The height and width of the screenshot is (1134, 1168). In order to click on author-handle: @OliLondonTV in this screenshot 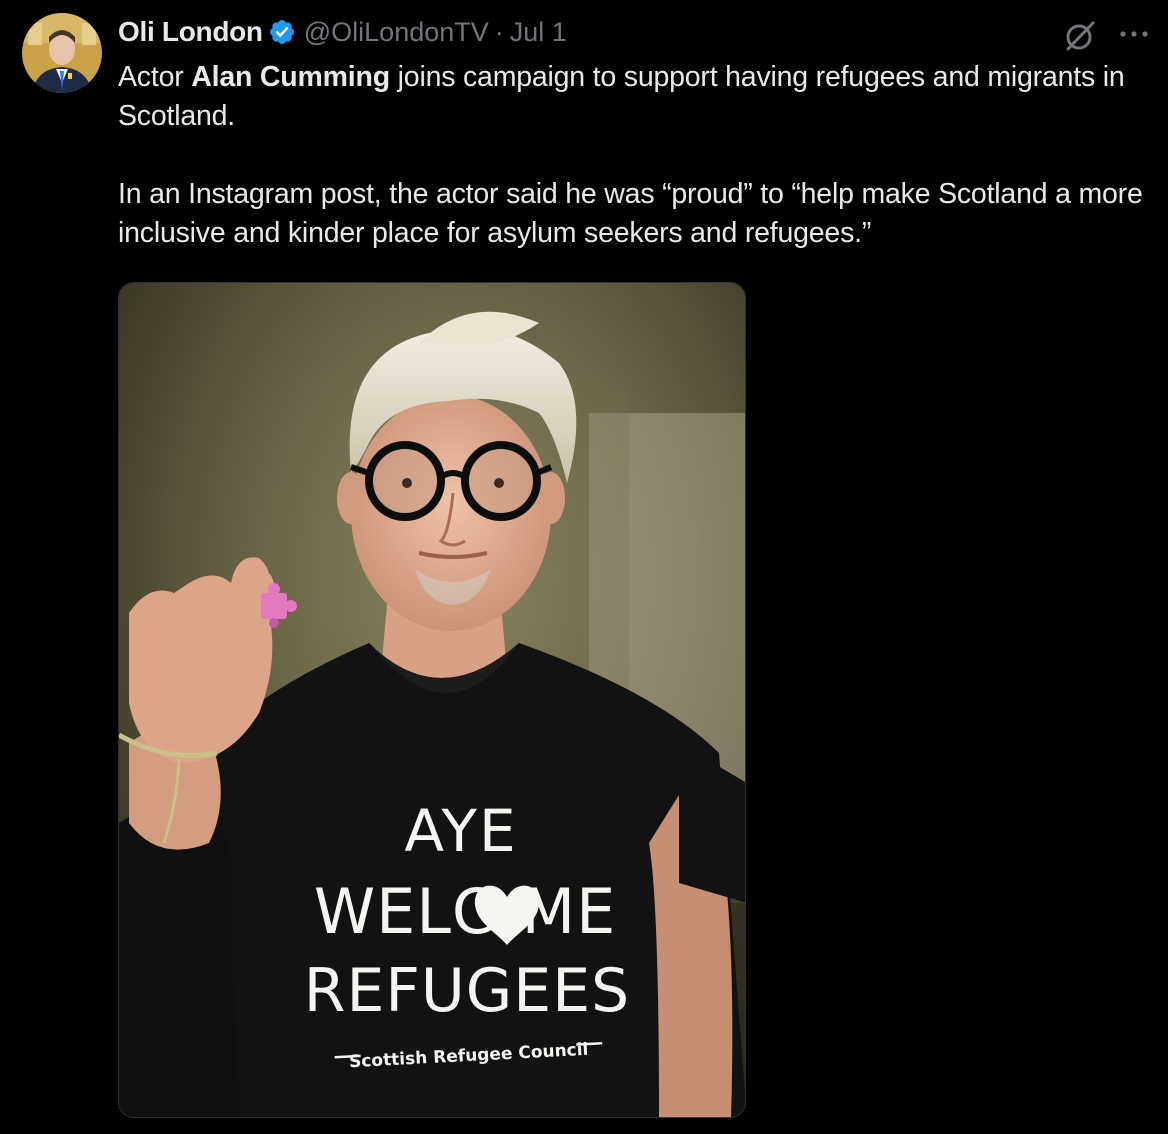, I will do `click(396, 32)`.